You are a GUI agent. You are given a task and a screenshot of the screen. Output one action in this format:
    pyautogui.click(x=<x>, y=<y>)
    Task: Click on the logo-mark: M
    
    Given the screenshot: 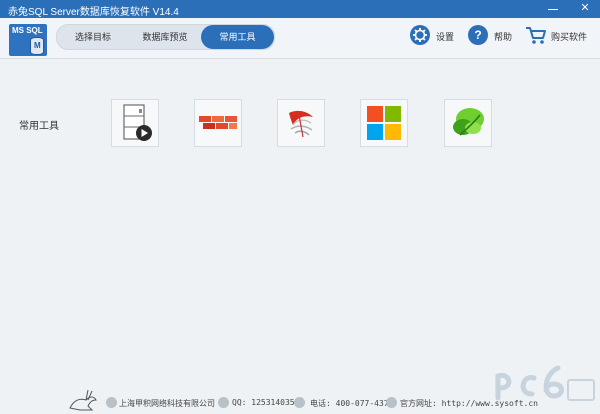 What is the action you would take?
    pyautogui.click(x=37, y=45)
    